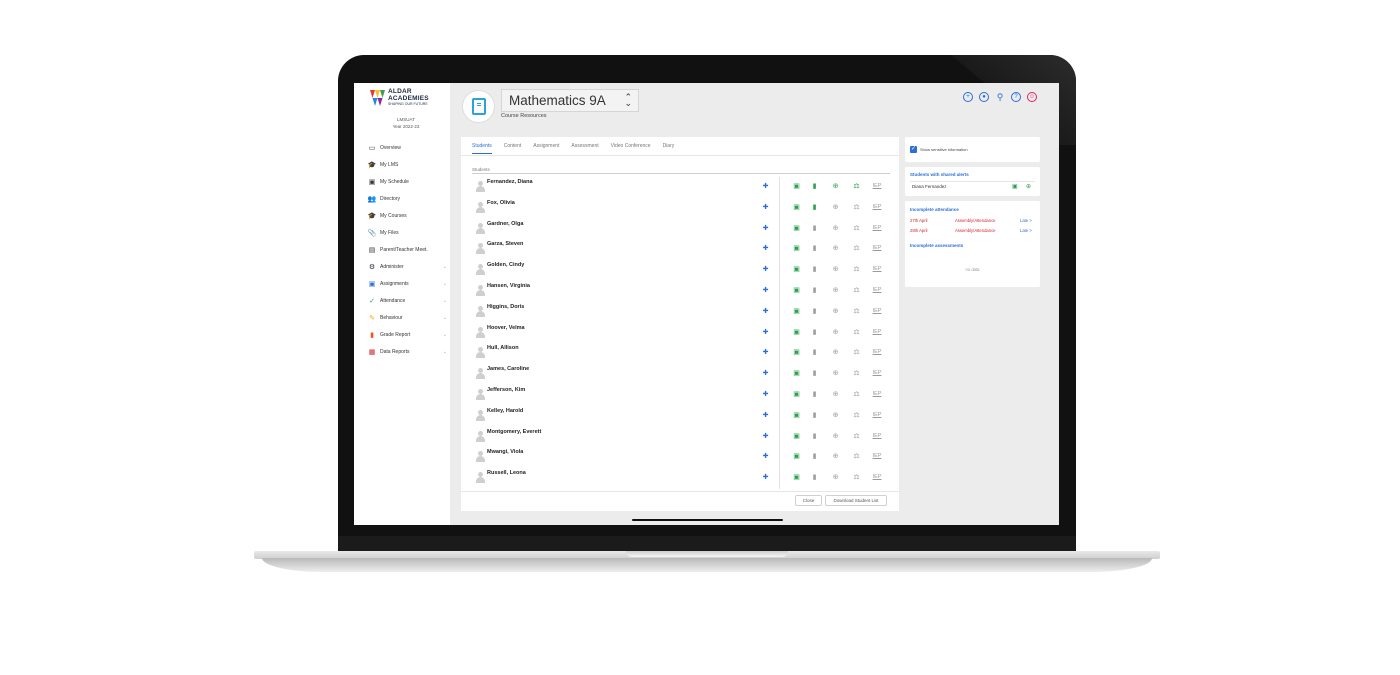 The height and width of the screenshot is (675, 1400). Describe the element at coordinates (508, 286) in the screenshot. I see `student-name: Hansen, Virginia` at that location.